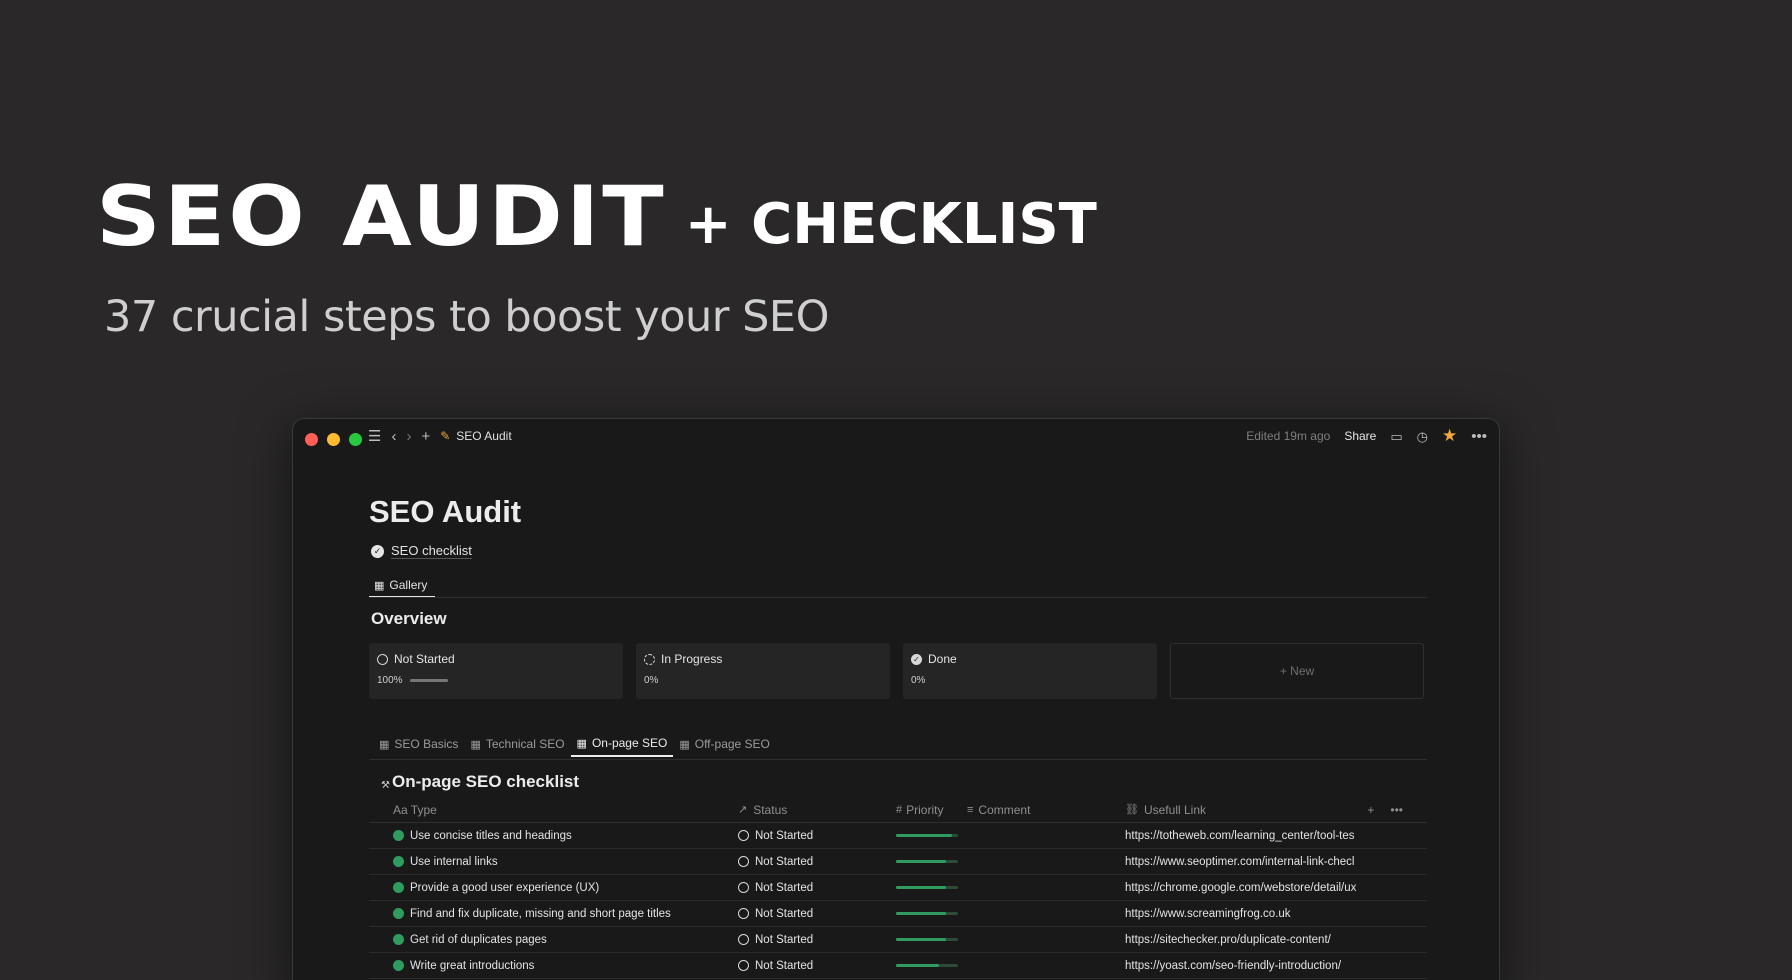 The height and width of the screenshot is (980, 1792). I want to click on column-header-comment: ≡ Comment, so click(1046, 810).